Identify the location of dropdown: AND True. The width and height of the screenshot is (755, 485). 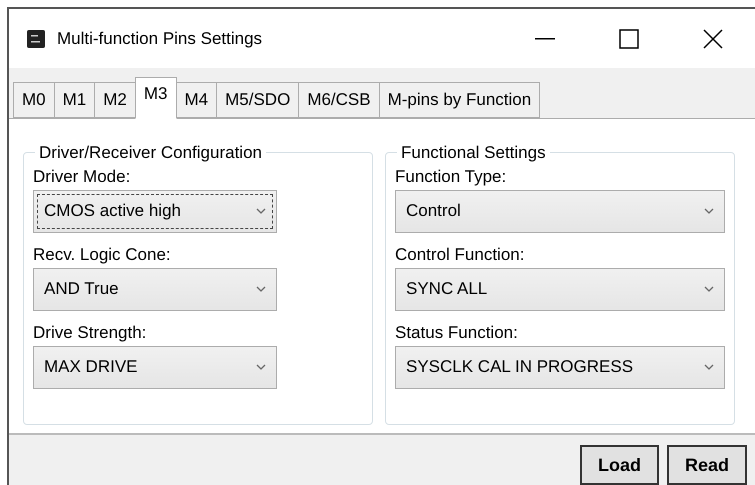
(155, 289).